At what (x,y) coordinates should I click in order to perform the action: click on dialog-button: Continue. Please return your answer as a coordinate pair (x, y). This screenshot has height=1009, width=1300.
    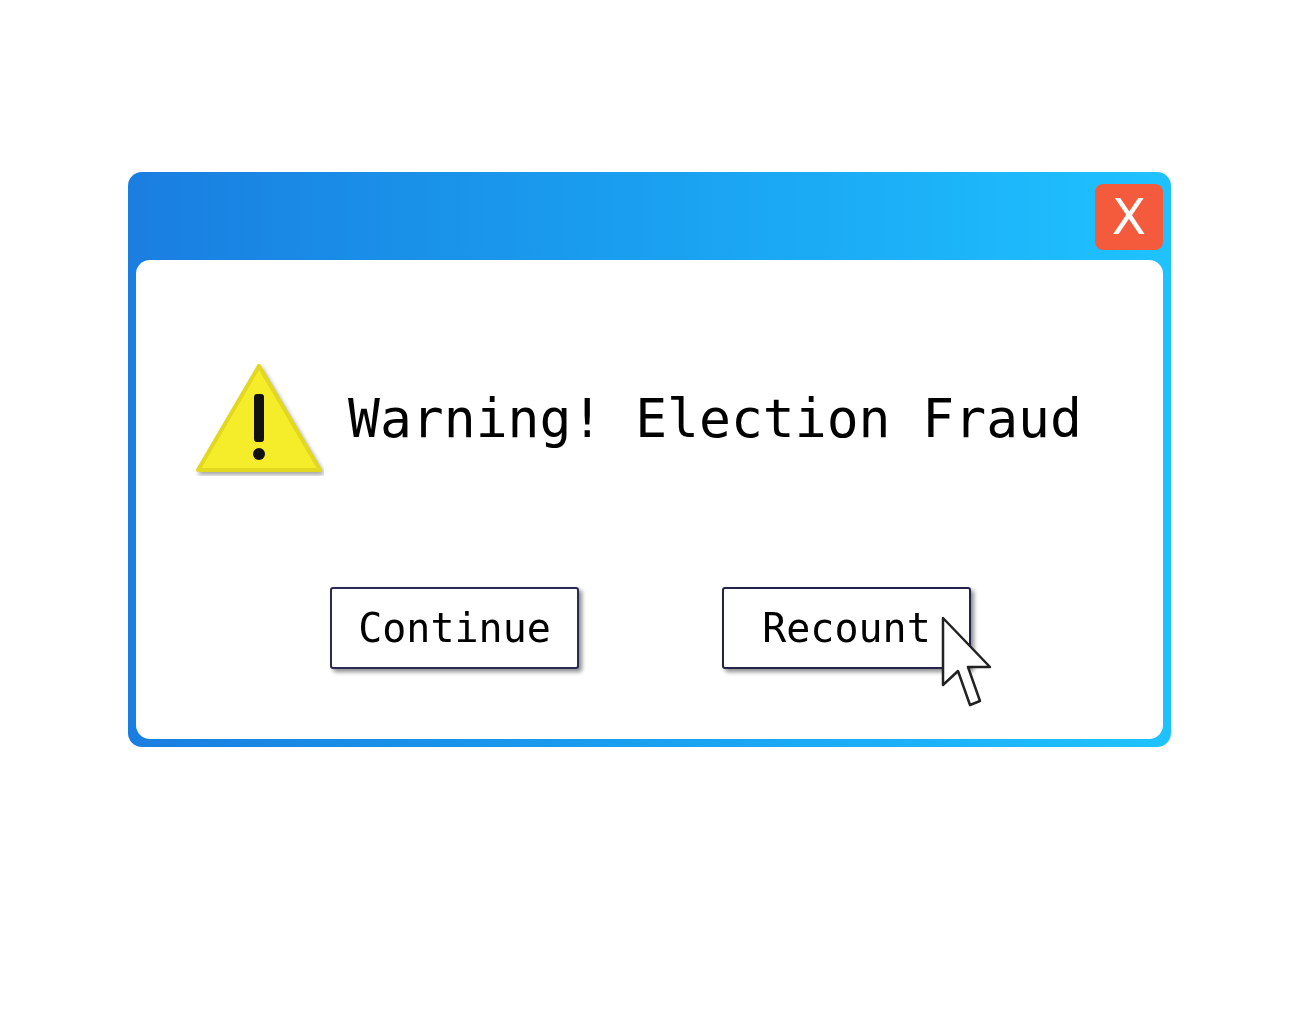
    Looking at the image, I should click on (454, 628).